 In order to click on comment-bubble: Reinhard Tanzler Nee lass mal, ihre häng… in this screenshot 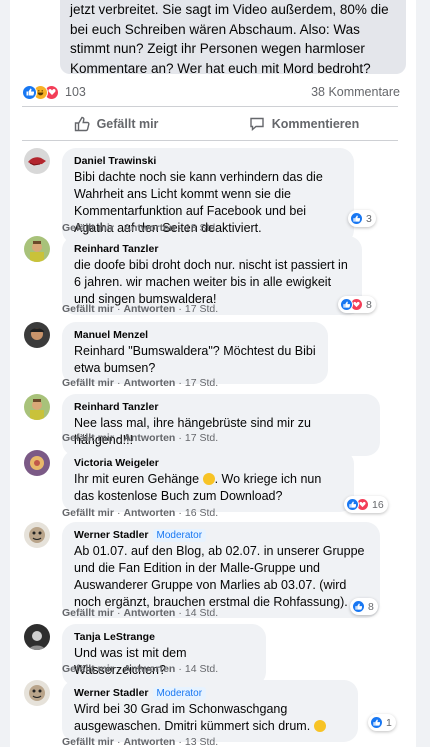, I will do `click(221, 425)`.